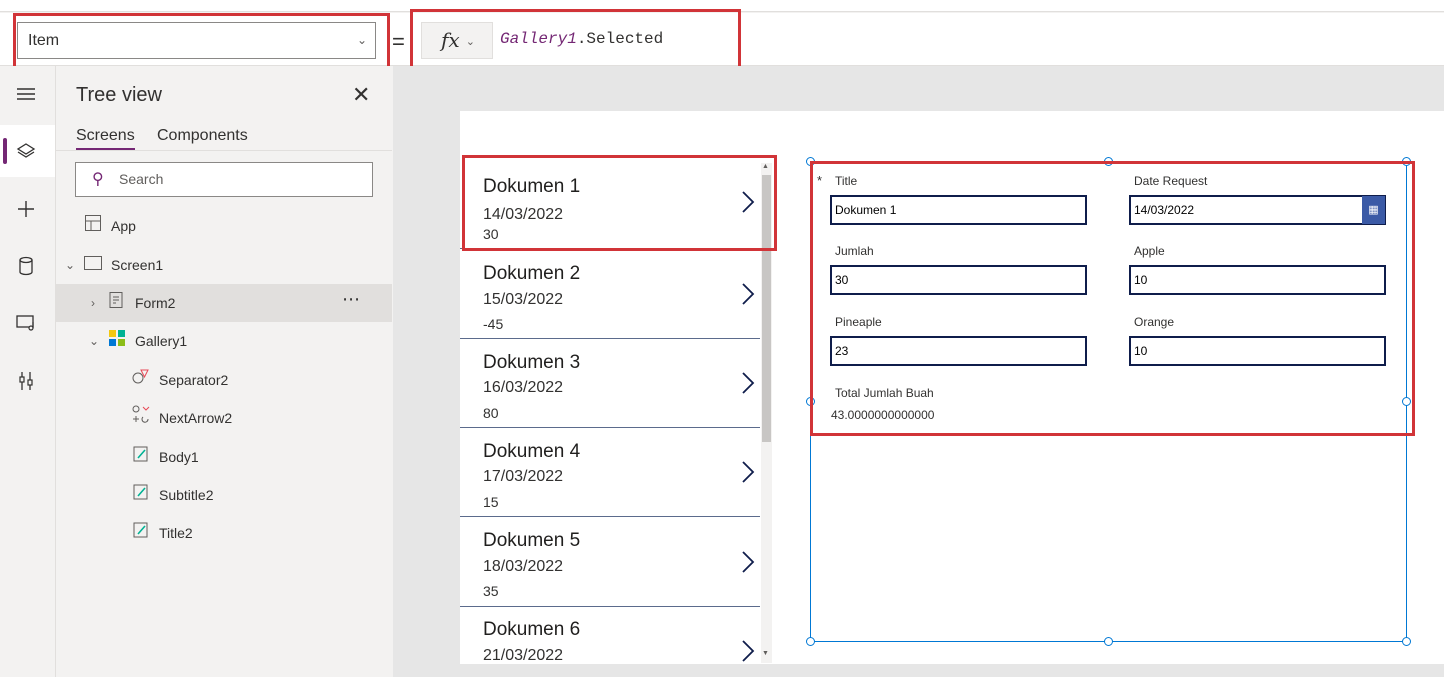 The image size is (1444, 677). Describe the element at coordinates (884, 393) in the screenshot. I see `field-label-total: Total Jumlah Buah` at that location.